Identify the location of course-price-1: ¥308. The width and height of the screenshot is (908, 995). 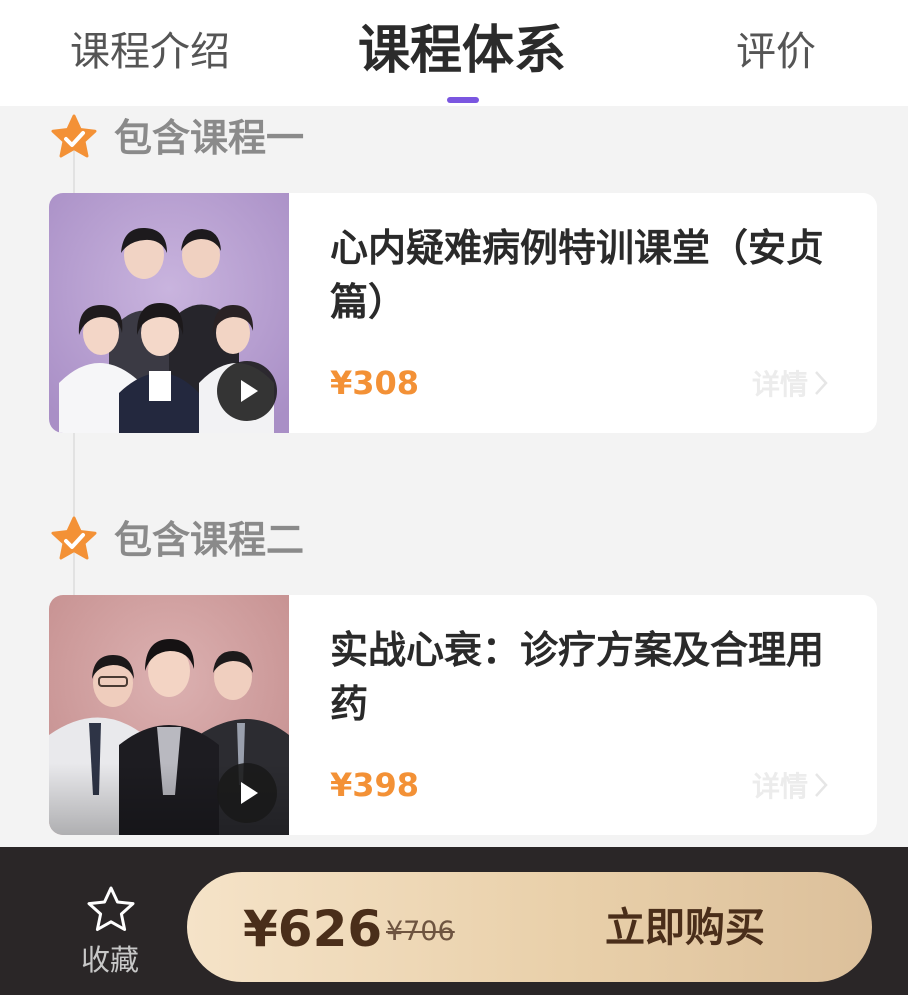
(375, 383).